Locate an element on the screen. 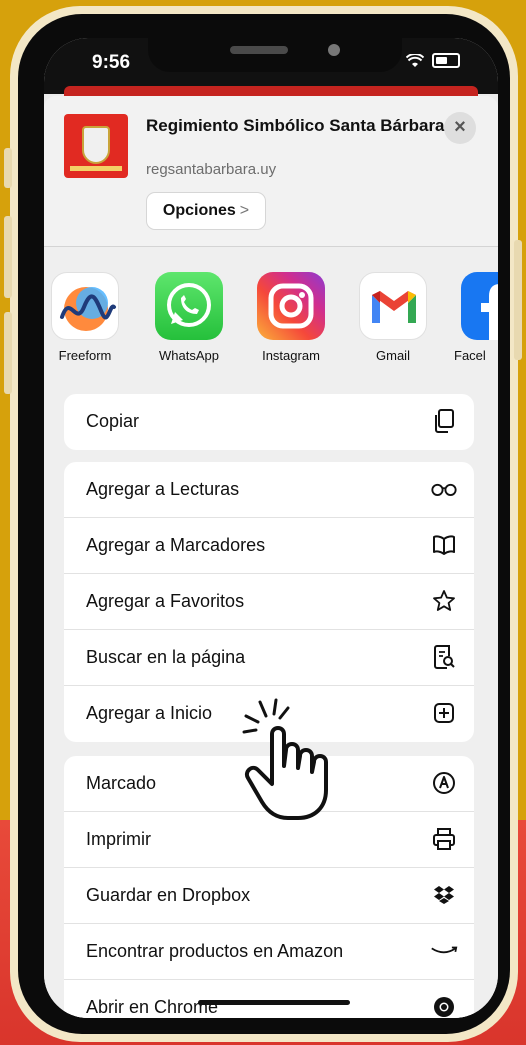 The width and height of the screenshot is (526, 1045). chrome-icon is located at coordinates (444, 1005).